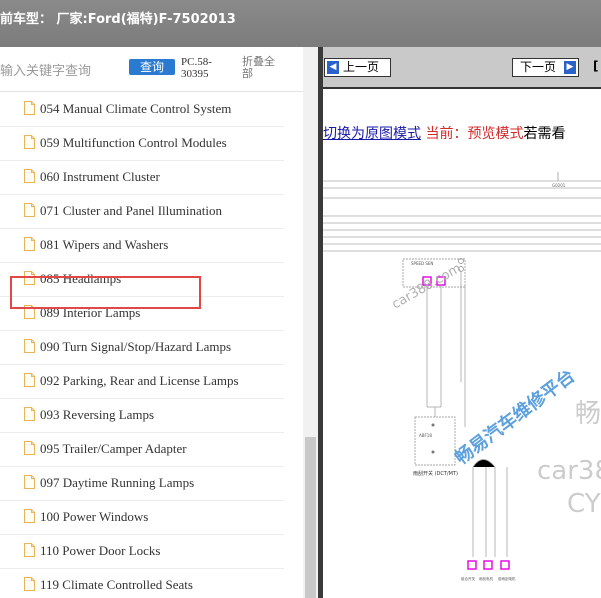 The height and width of the screenshot is (598, 601). What do you see at coordinates (507, 578) in the screenshot?
I see `bottom-right-label: 前雨刮电机` at bounding box center [507, 578].